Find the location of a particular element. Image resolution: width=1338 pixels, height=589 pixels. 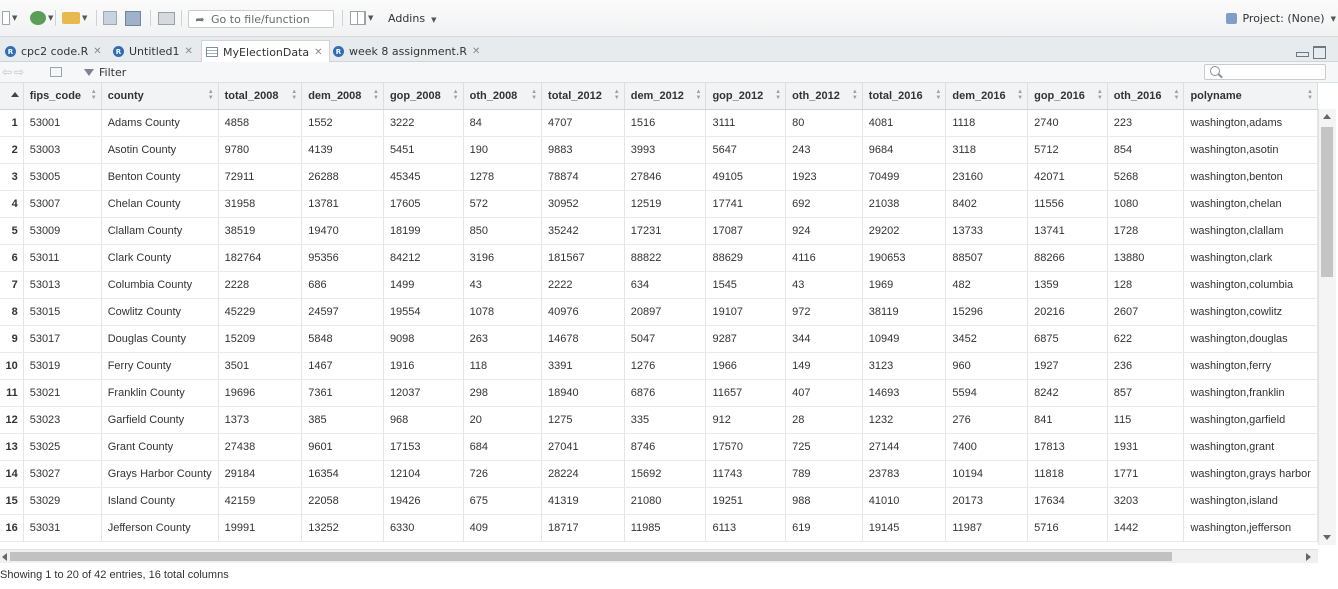

column-header-fips-code: fips_code ▲ ▼ is located at coordinates (62, 96).